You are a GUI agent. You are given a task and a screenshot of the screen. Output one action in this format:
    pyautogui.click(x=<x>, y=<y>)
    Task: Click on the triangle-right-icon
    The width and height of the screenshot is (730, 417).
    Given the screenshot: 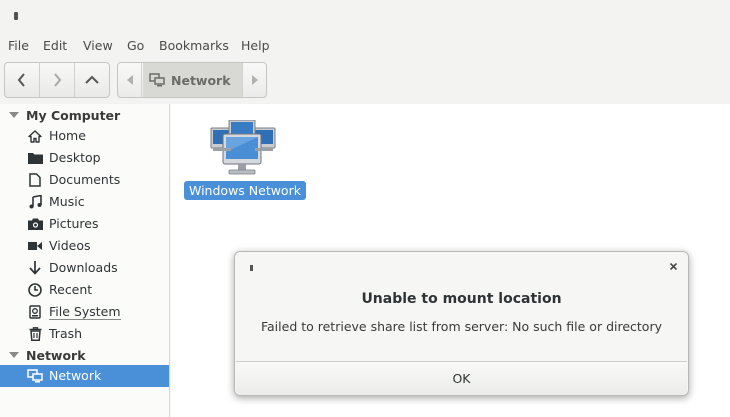 What is the action you would take?
    pyautogui.click(x=254, y=80)
    